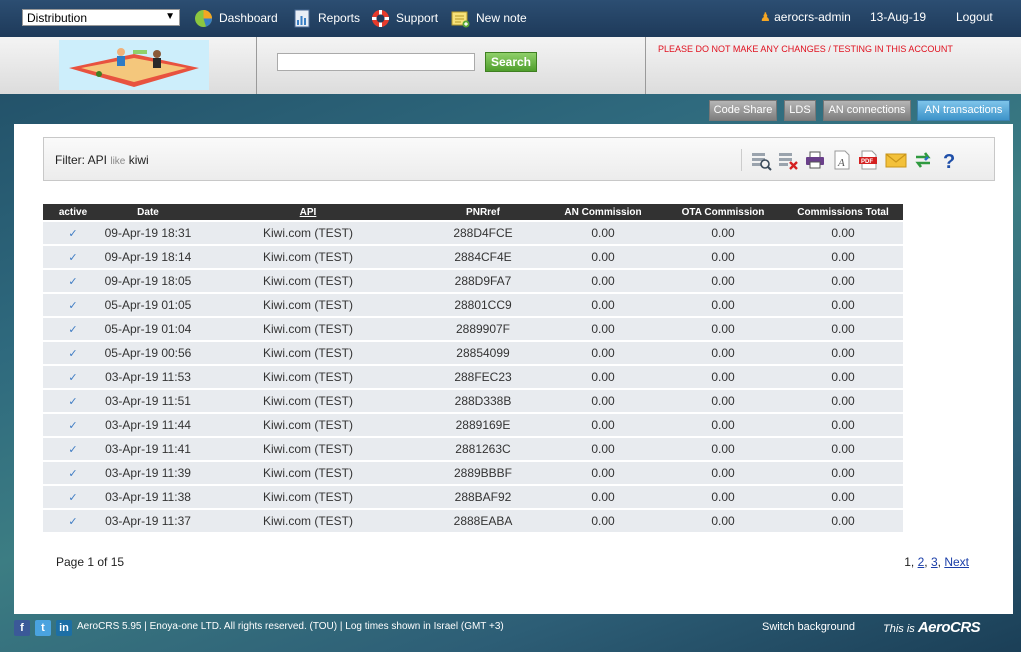 This screenshot has height=652, width=1021. What do you see at coordinates (489, 18) in the screenshot?
I see `nav-new-note: New note` at bounding box center [489, 18].